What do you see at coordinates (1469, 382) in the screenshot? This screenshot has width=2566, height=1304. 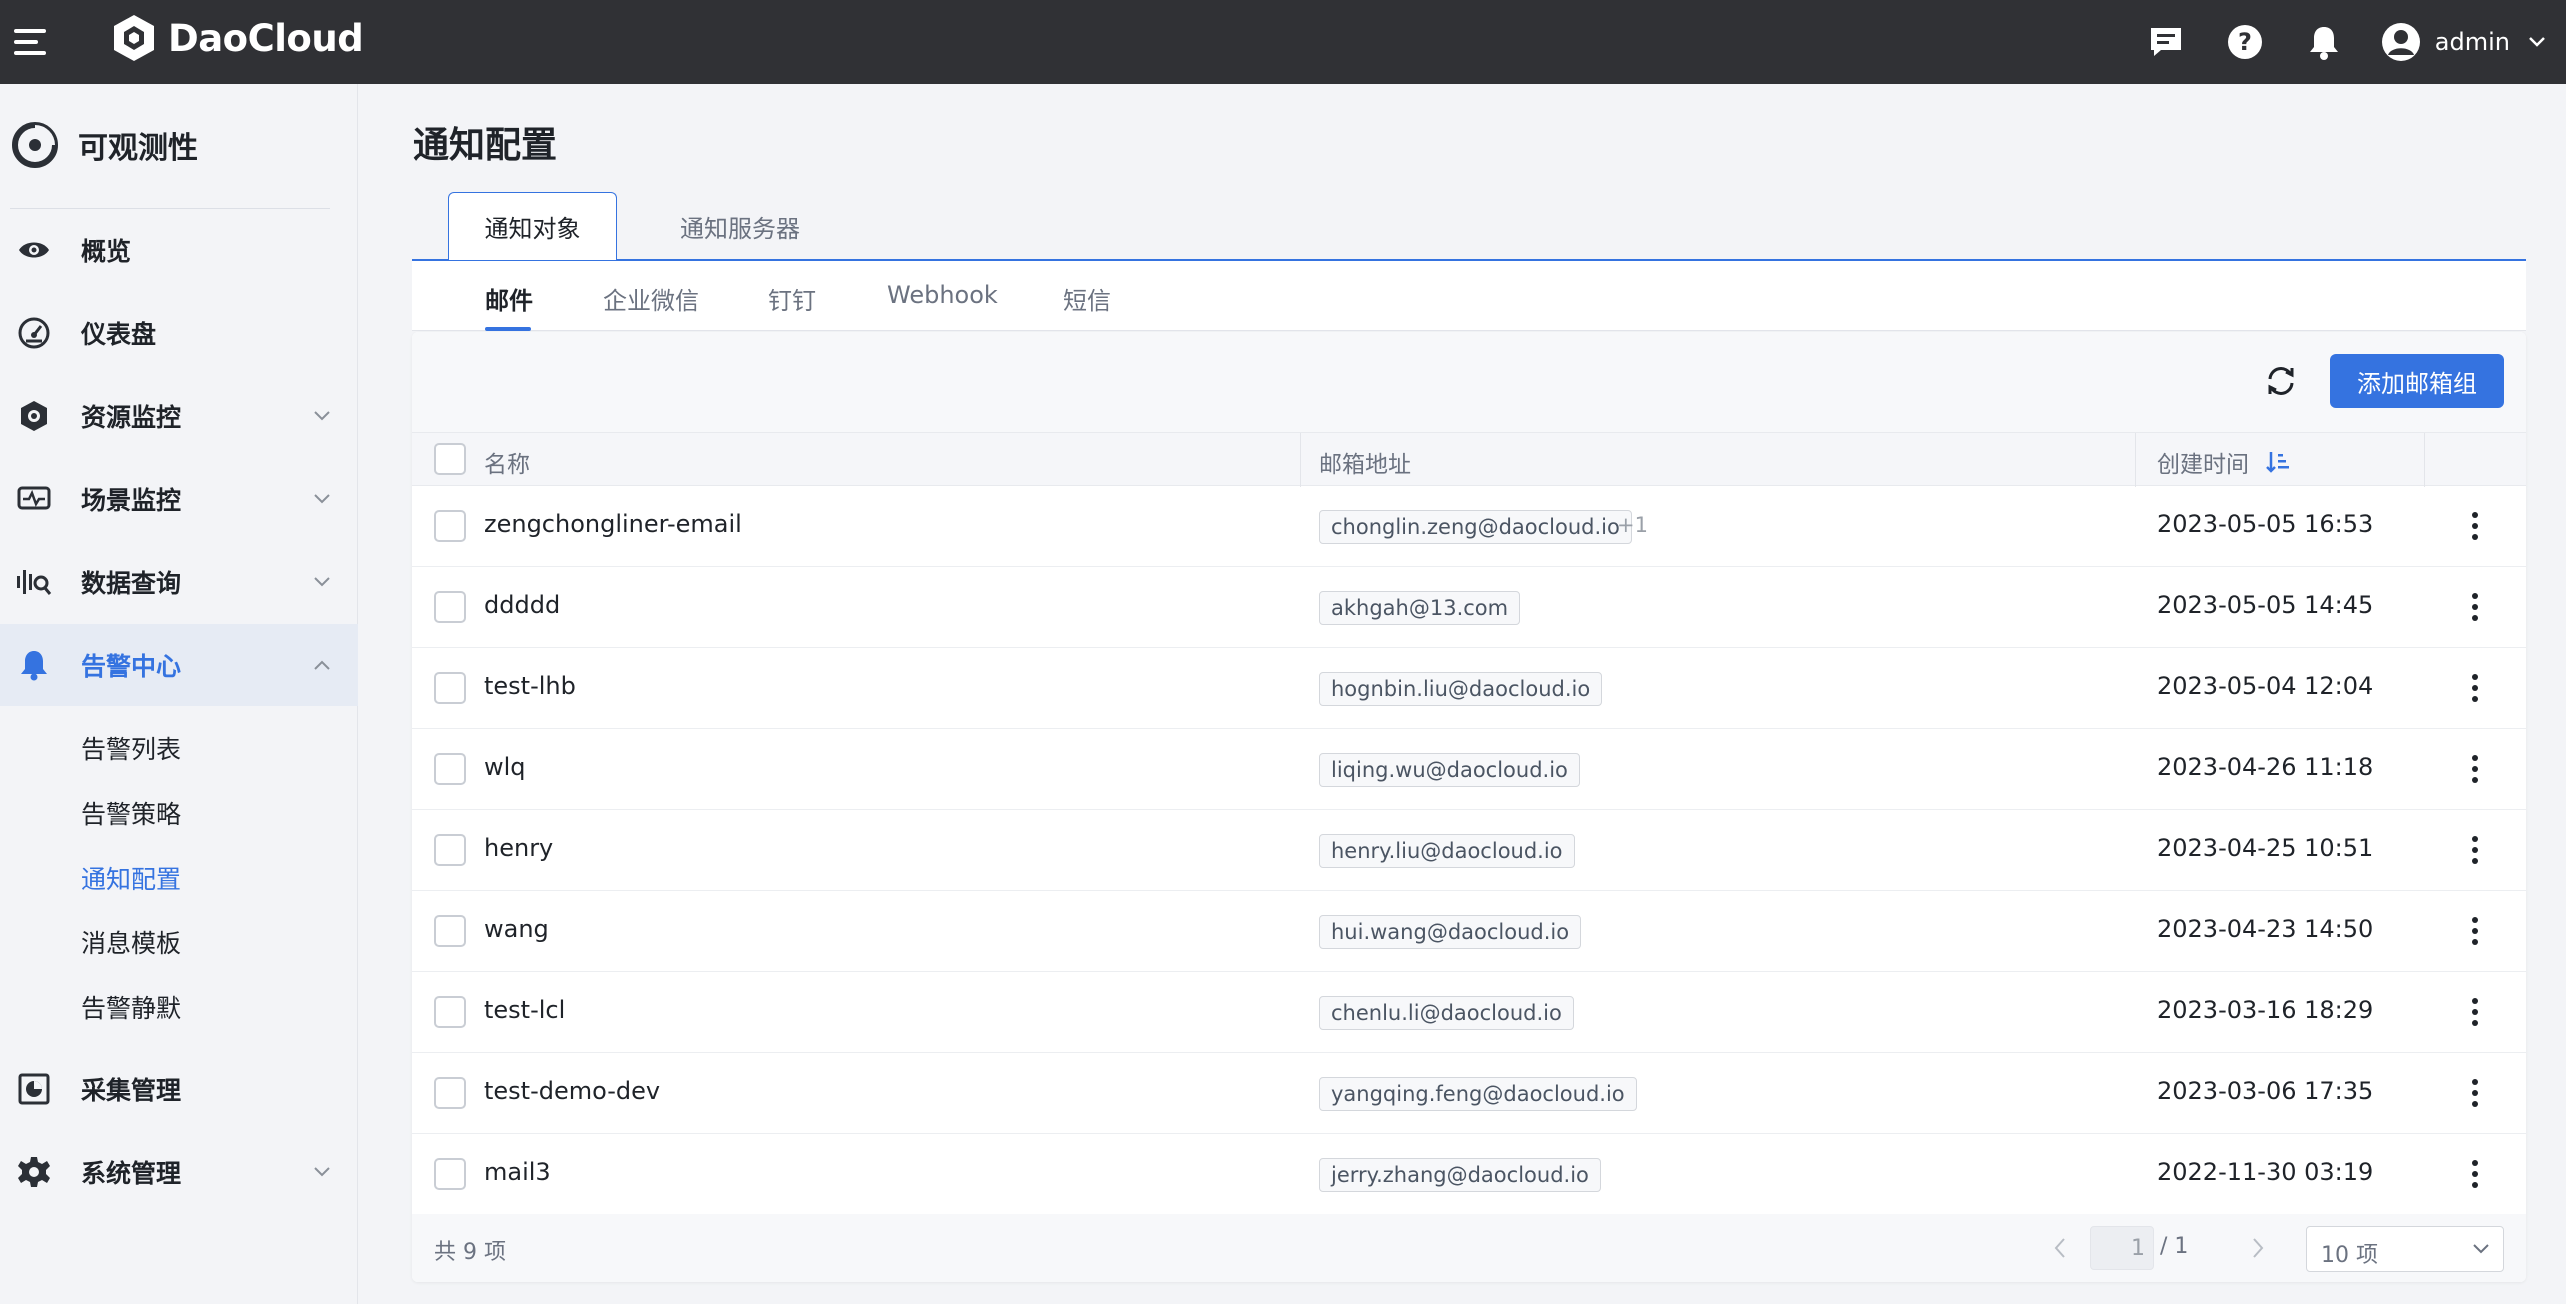 I see `table-toolbar: 添加邮箱组` at bounding box center [1469, 382].